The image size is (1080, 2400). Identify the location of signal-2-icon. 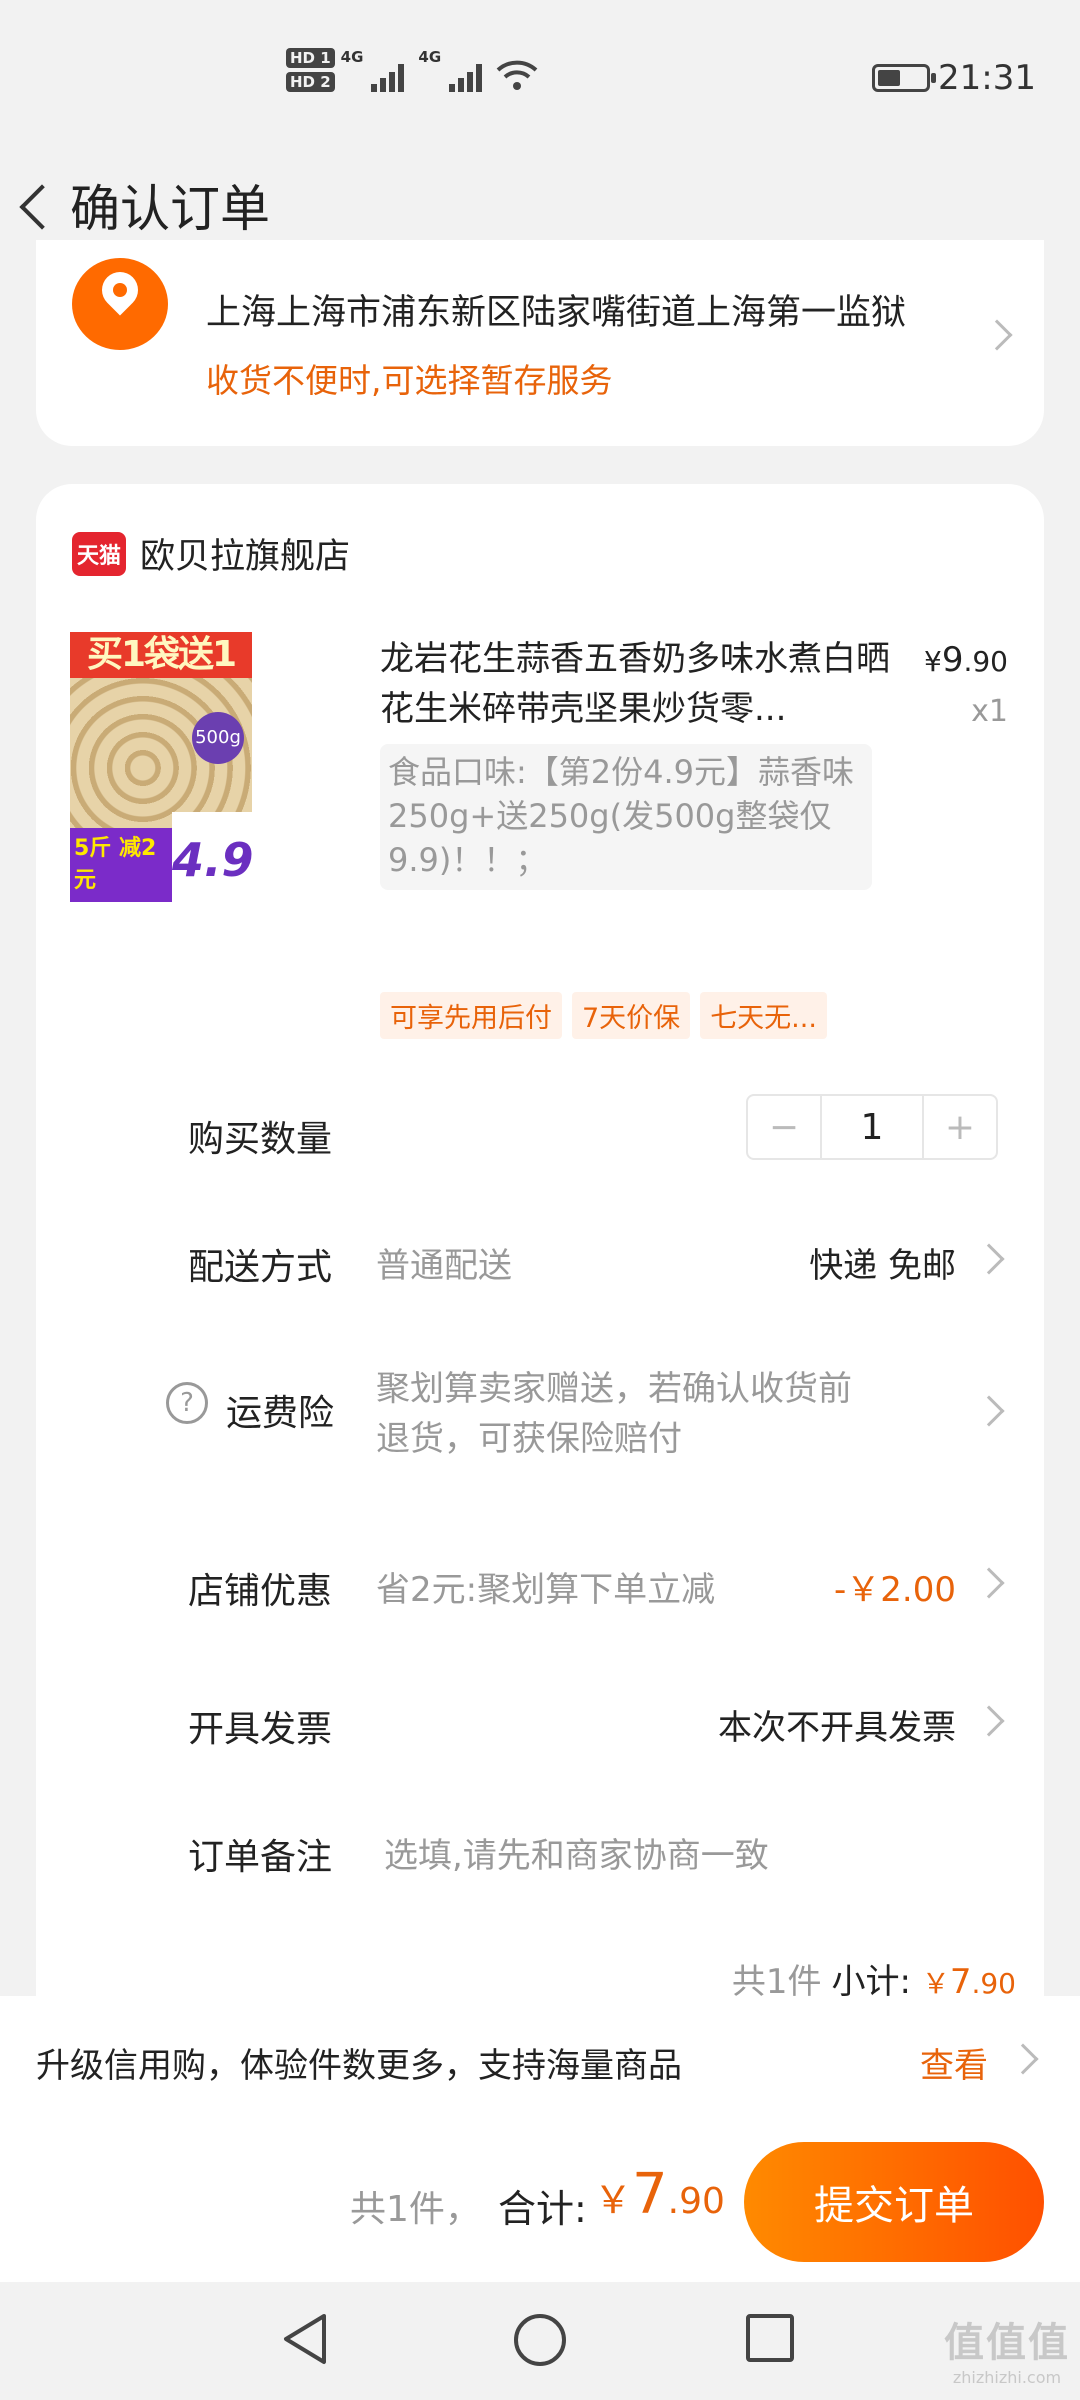
(466, 76).